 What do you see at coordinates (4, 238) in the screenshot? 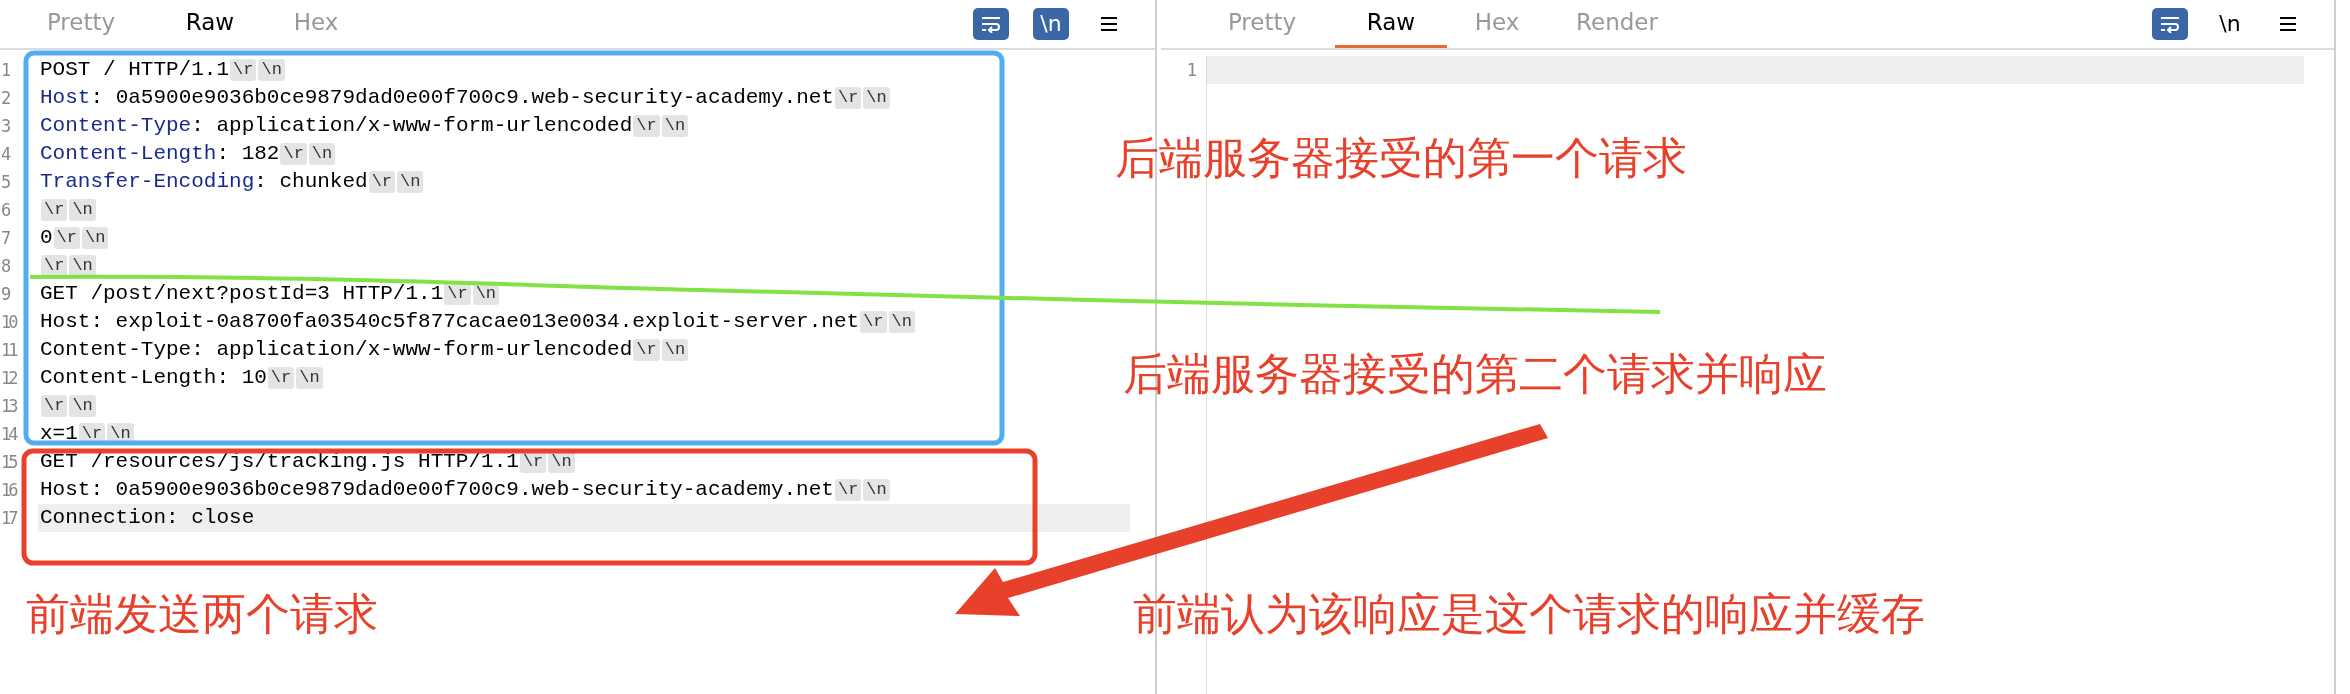
I see `line-number: 7` at bounding box center [4, 238].